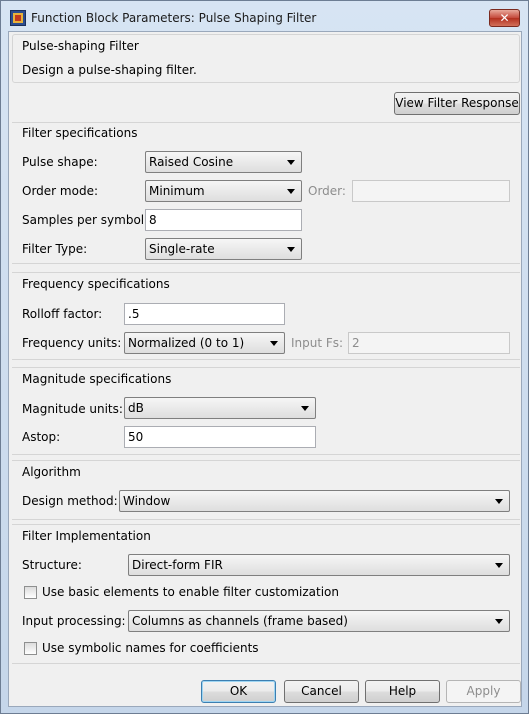 The image size is (529, 714). What do you see at coordinates (223, 191) in the screenshot?
I see `order-mode-select: Minimum` at bounding box center [223, 191].